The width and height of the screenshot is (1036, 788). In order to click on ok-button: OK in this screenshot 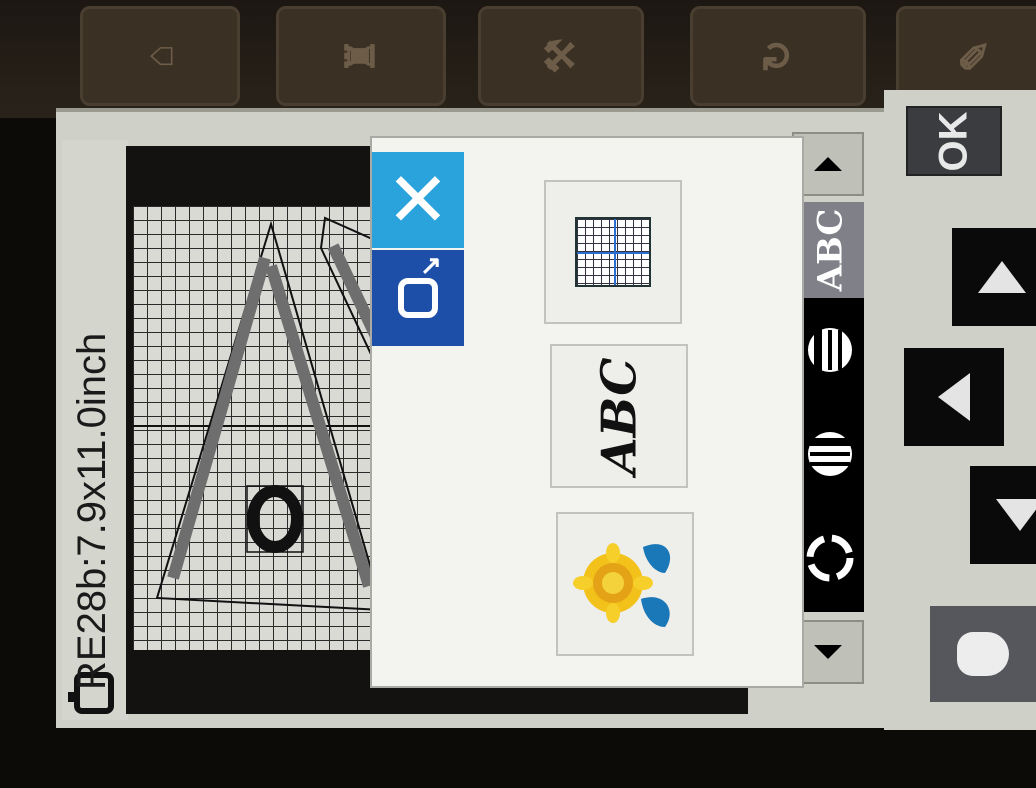, I will do `click(954, 141)`.